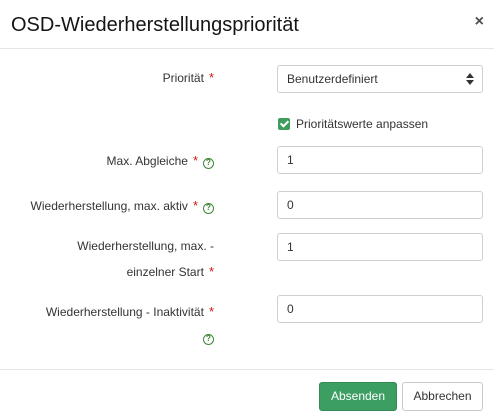 Image resolution: width=494 pixels, height=420 pixels. I want to click on recovery-max-single-start-value: 1, so click(290, 247).